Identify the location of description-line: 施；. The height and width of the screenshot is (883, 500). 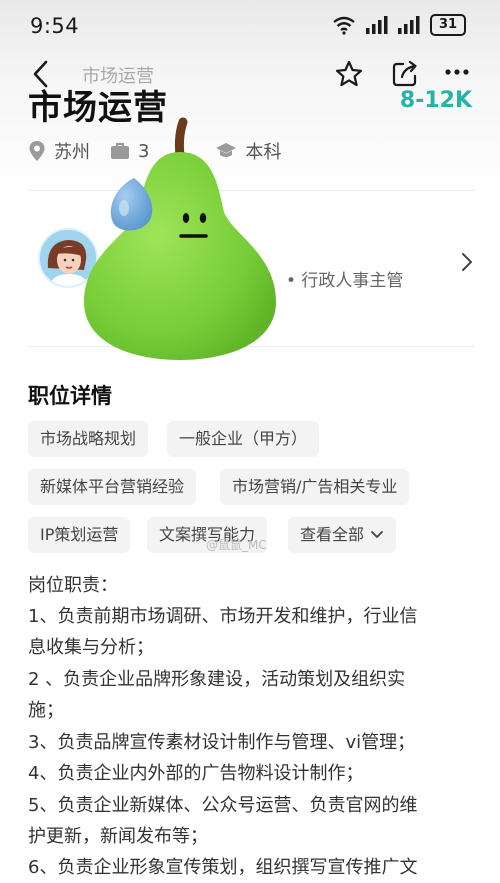
(46, 710).